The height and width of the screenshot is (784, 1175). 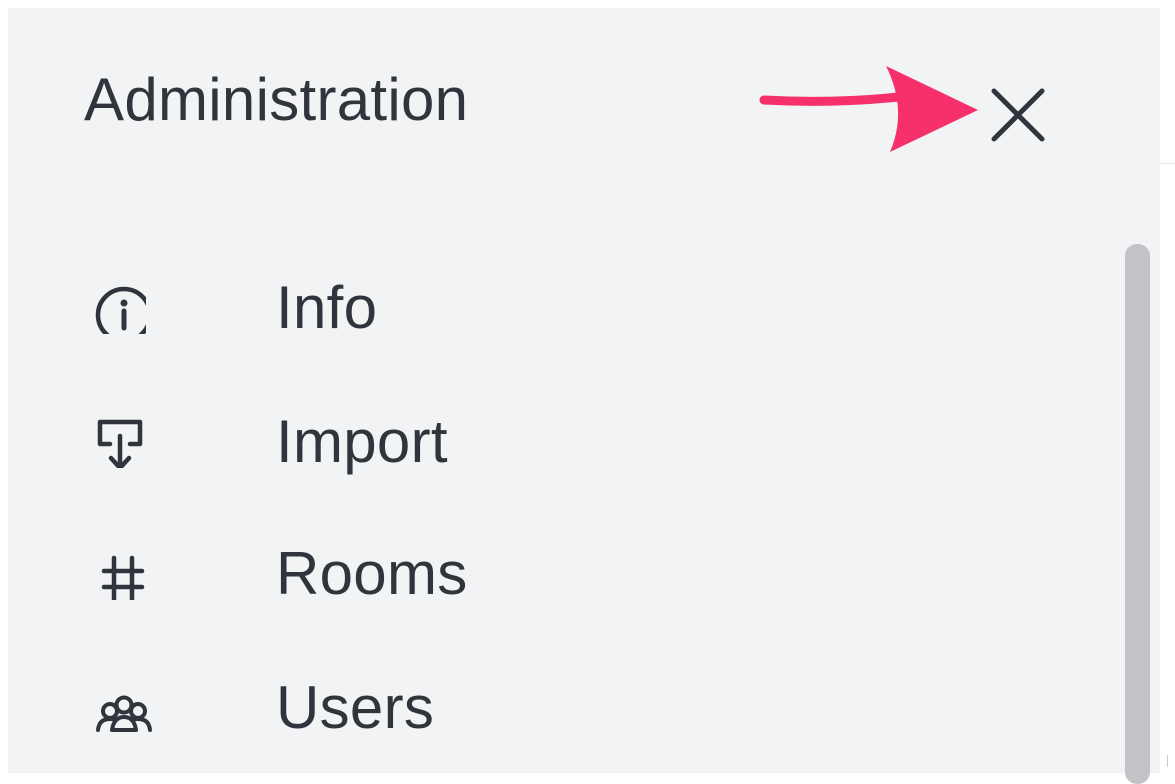 I want to click on menu-item-label: Import, so click(x=362, y=441).